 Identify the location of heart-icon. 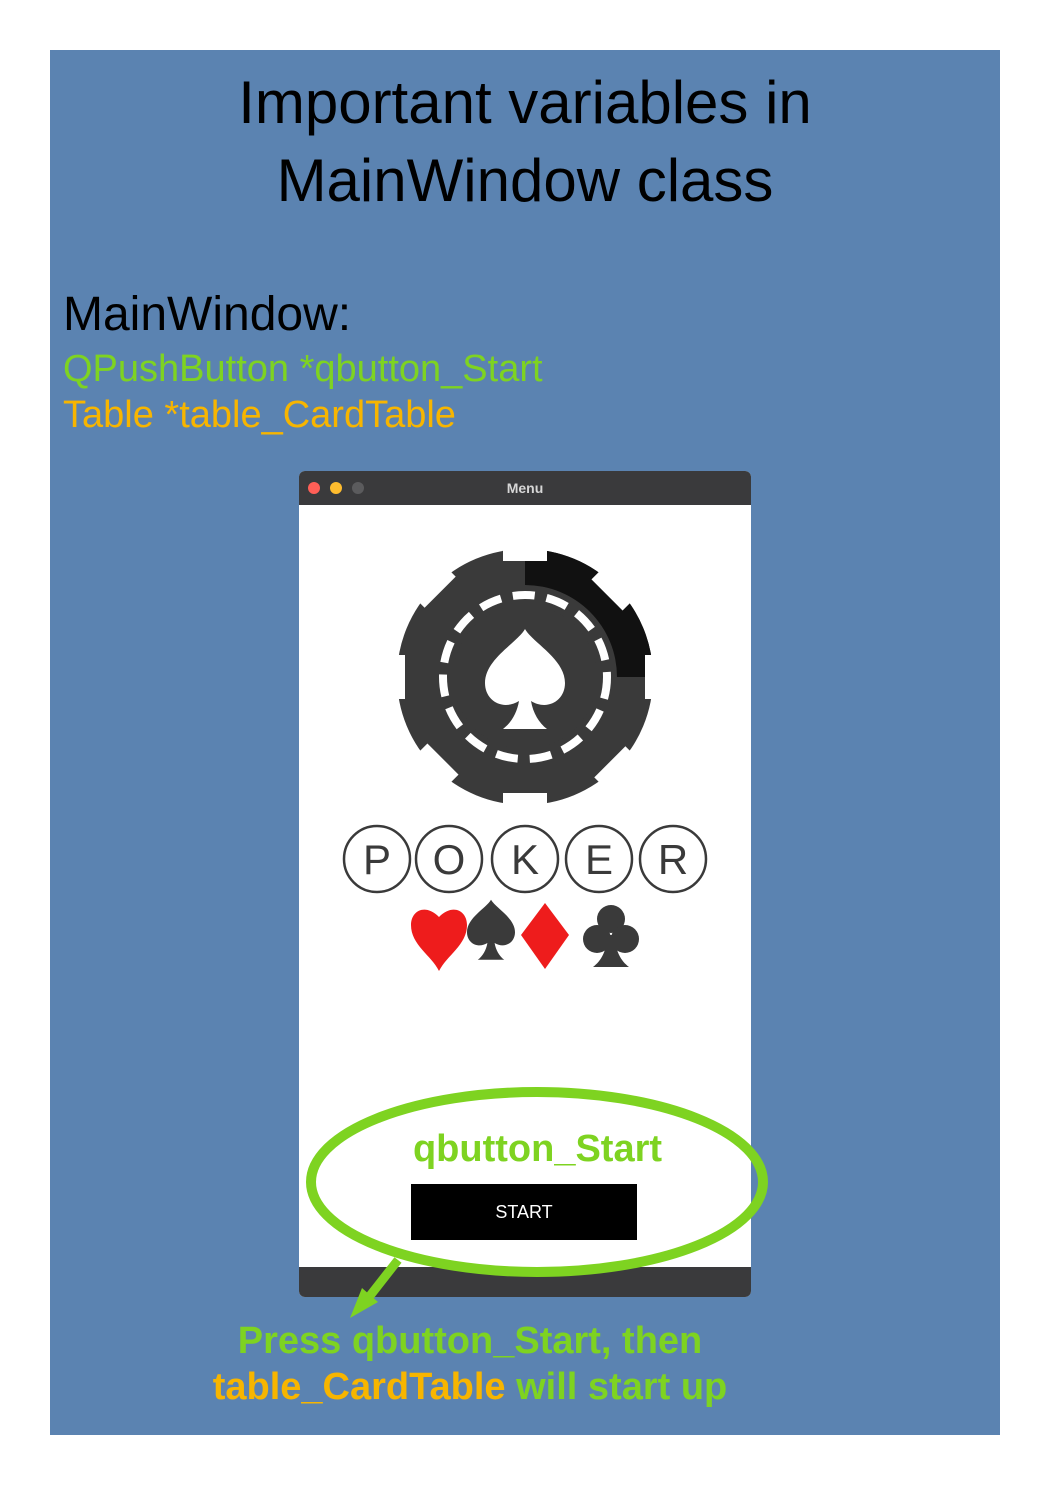
(439, 940).